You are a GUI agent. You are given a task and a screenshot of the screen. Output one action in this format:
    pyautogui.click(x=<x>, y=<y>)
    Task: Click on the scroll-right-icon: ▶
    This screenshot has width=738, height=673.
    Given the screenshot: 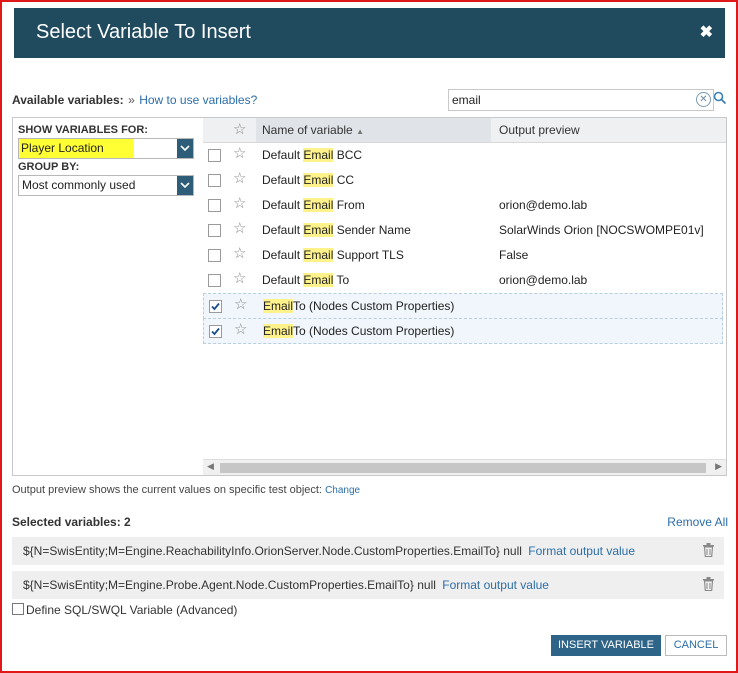 What is the action you would take?
    pyautogui.click(x=718, y=466)
    